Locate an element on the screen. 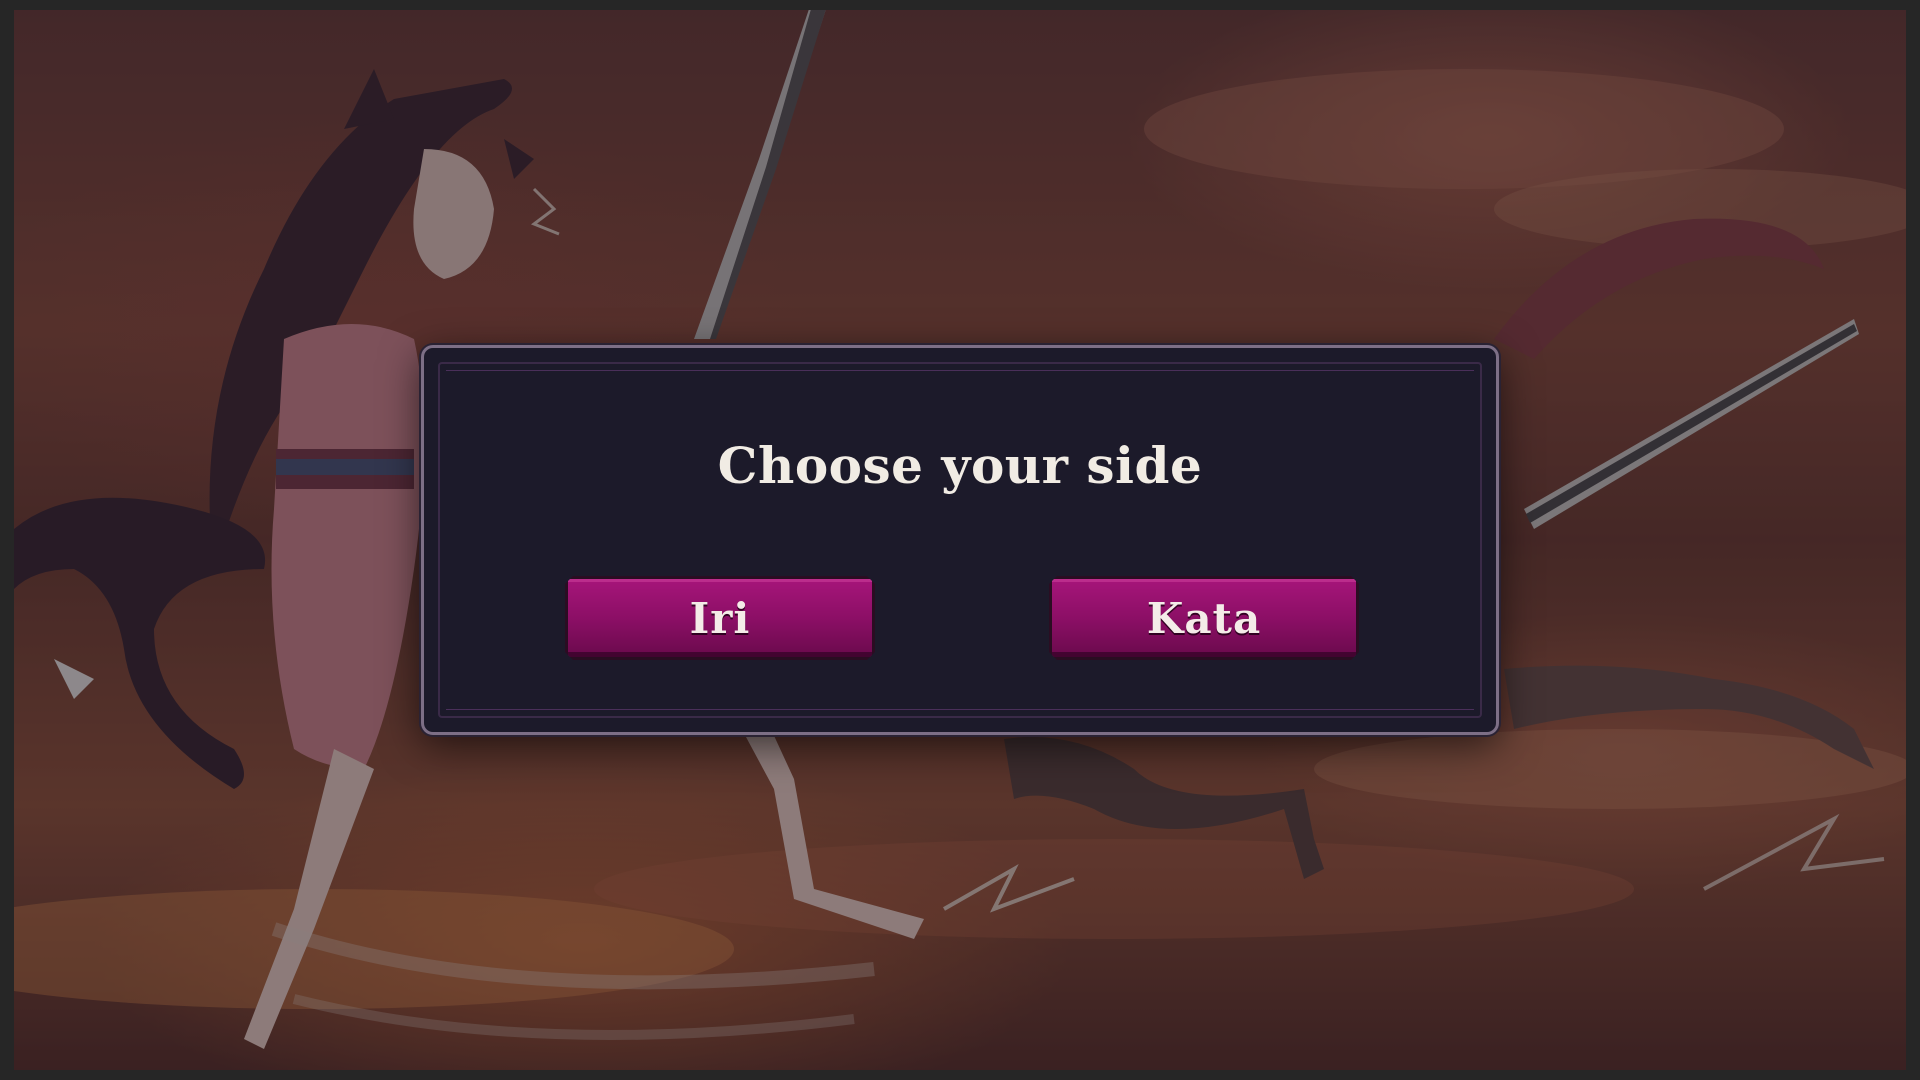 The height and width of the screenshot is (1080, 1920). choose-iri-button: Iri is located at coordinates (720, 618).